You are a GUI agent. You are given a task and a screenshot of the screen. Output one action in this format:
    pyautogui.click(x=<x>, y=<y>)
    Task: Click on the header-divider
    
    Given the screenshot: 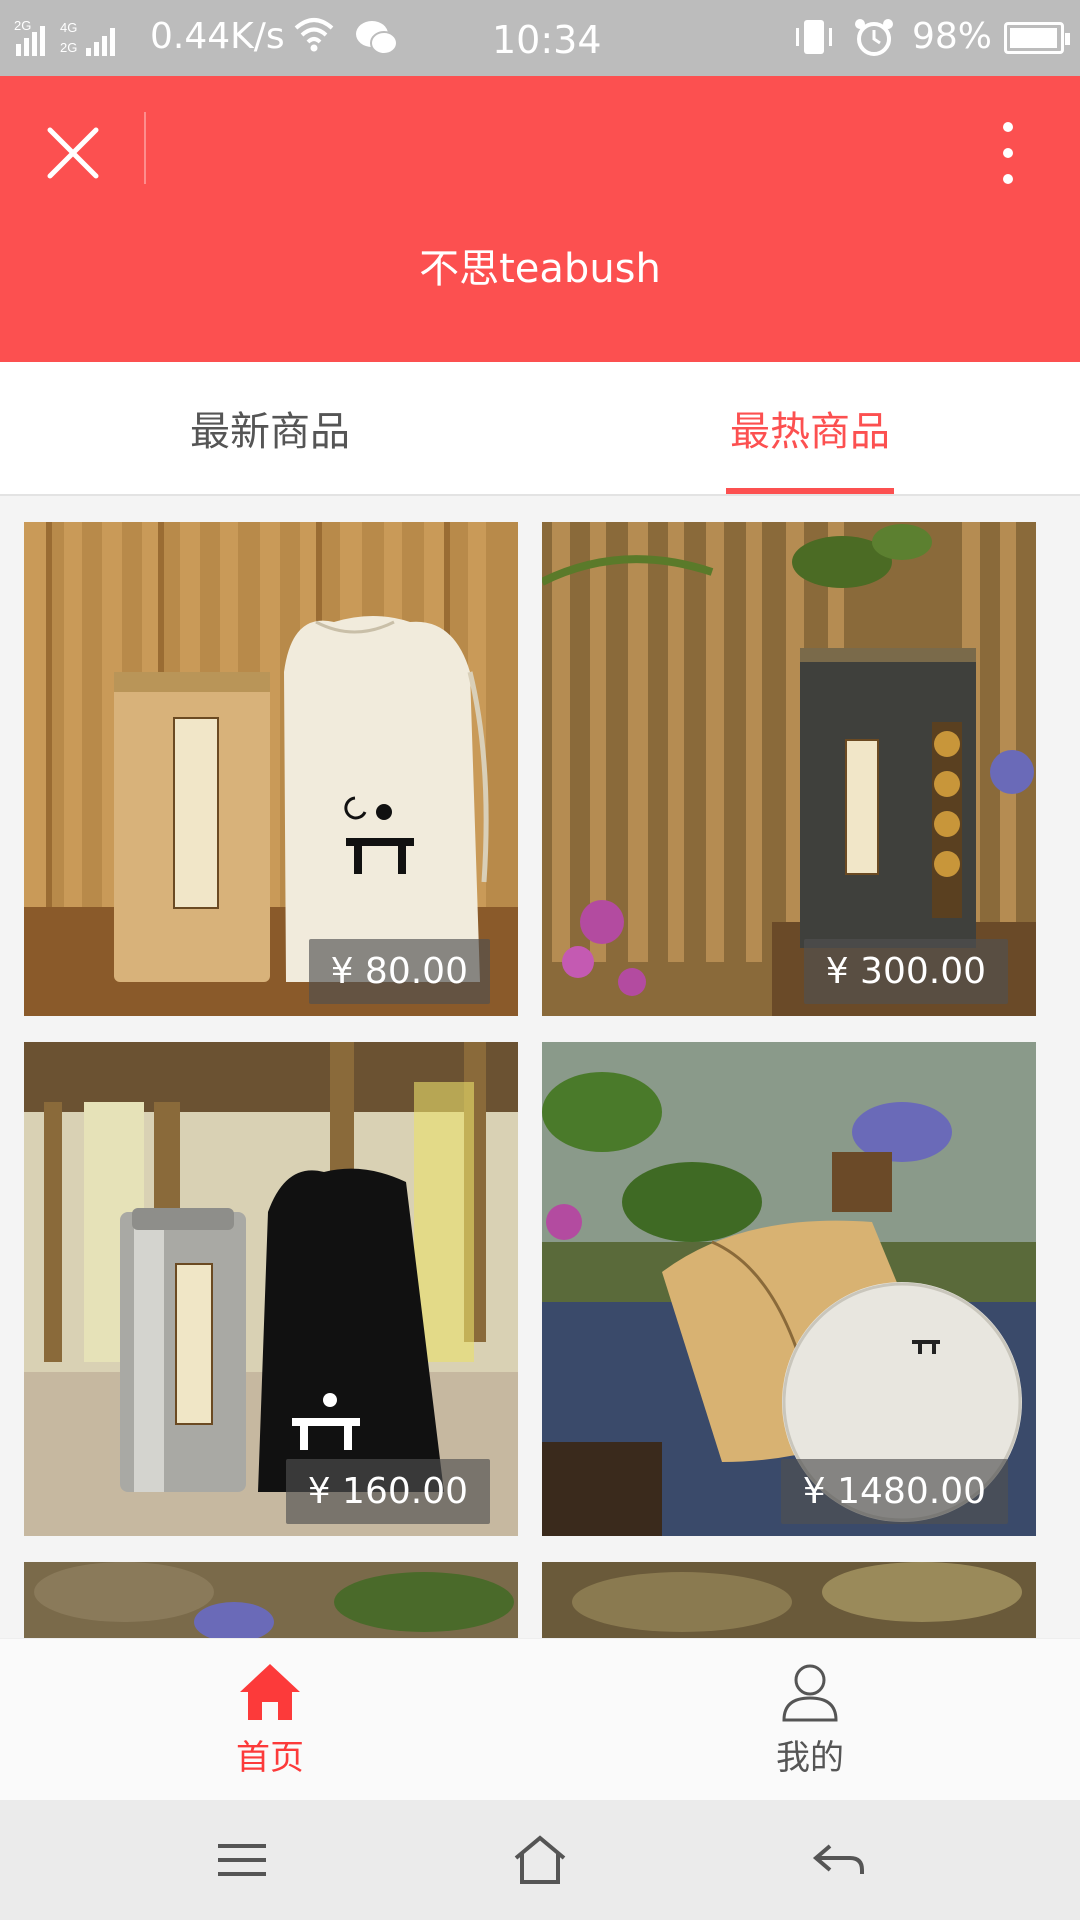 What is the action you would take?
    pyautogui.click(x=145, y=148)
    